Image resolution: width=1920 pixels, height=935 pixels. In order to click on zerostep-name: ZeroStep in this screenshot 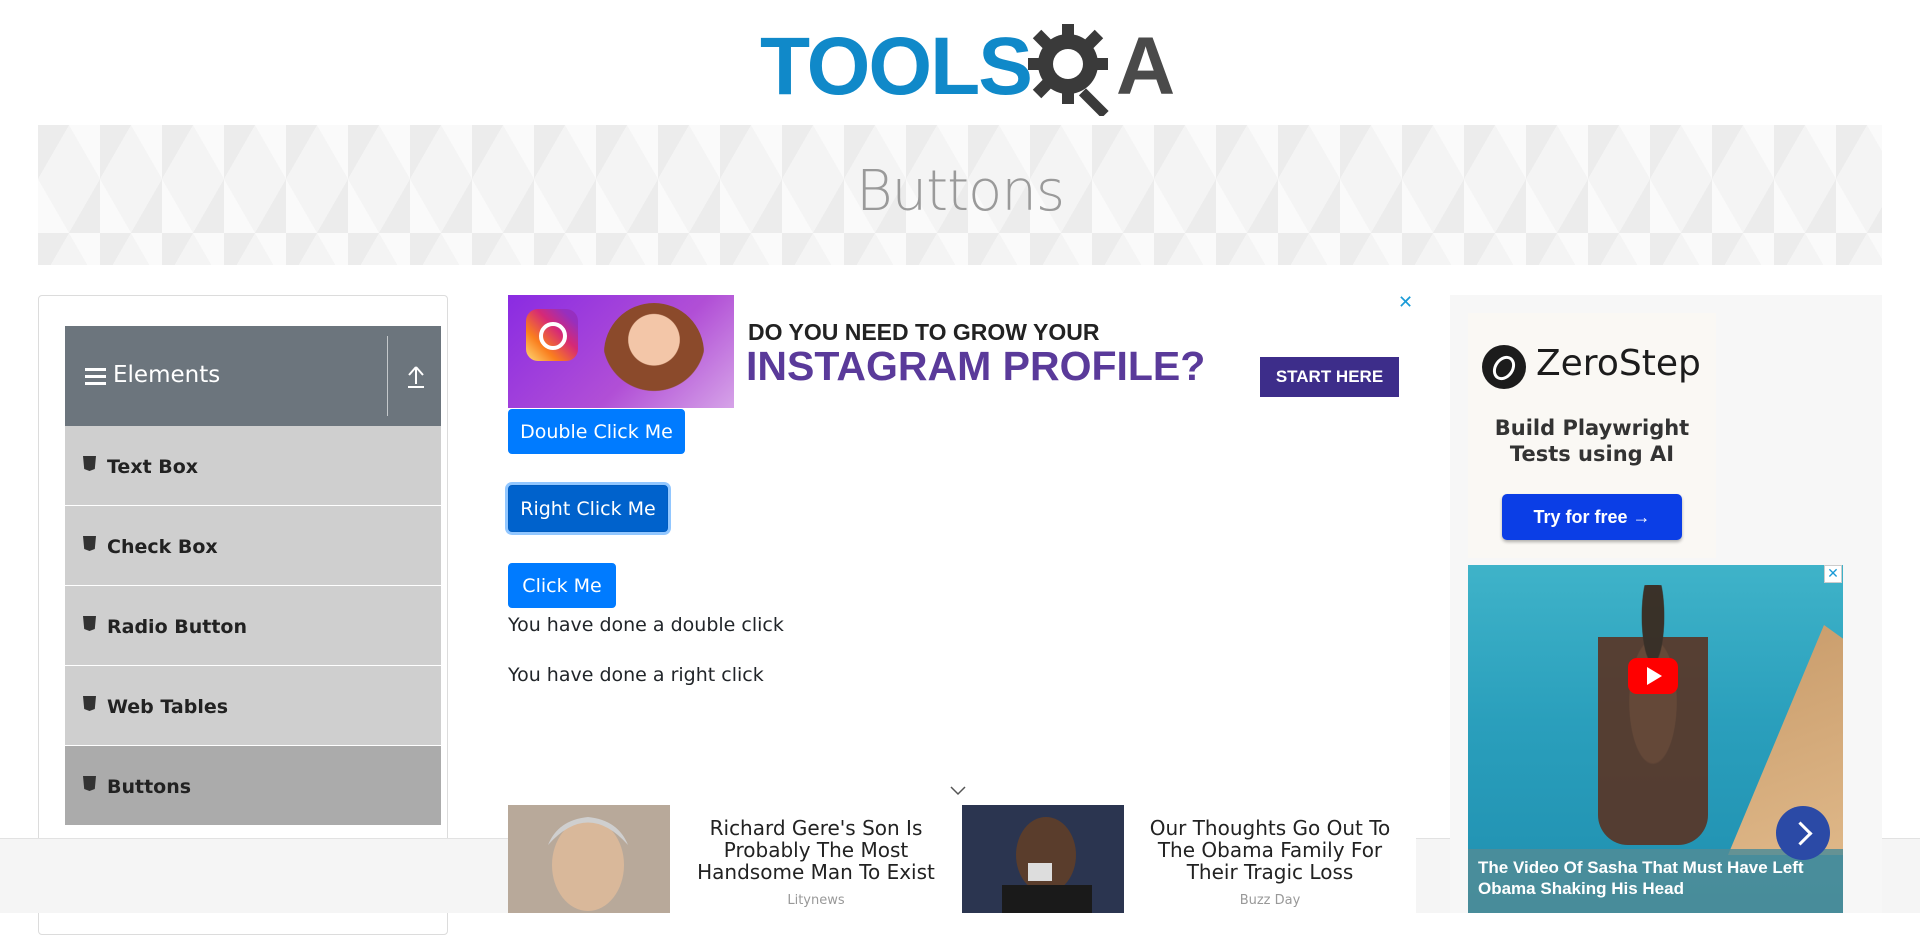, I will do `click(1618, 363)`.